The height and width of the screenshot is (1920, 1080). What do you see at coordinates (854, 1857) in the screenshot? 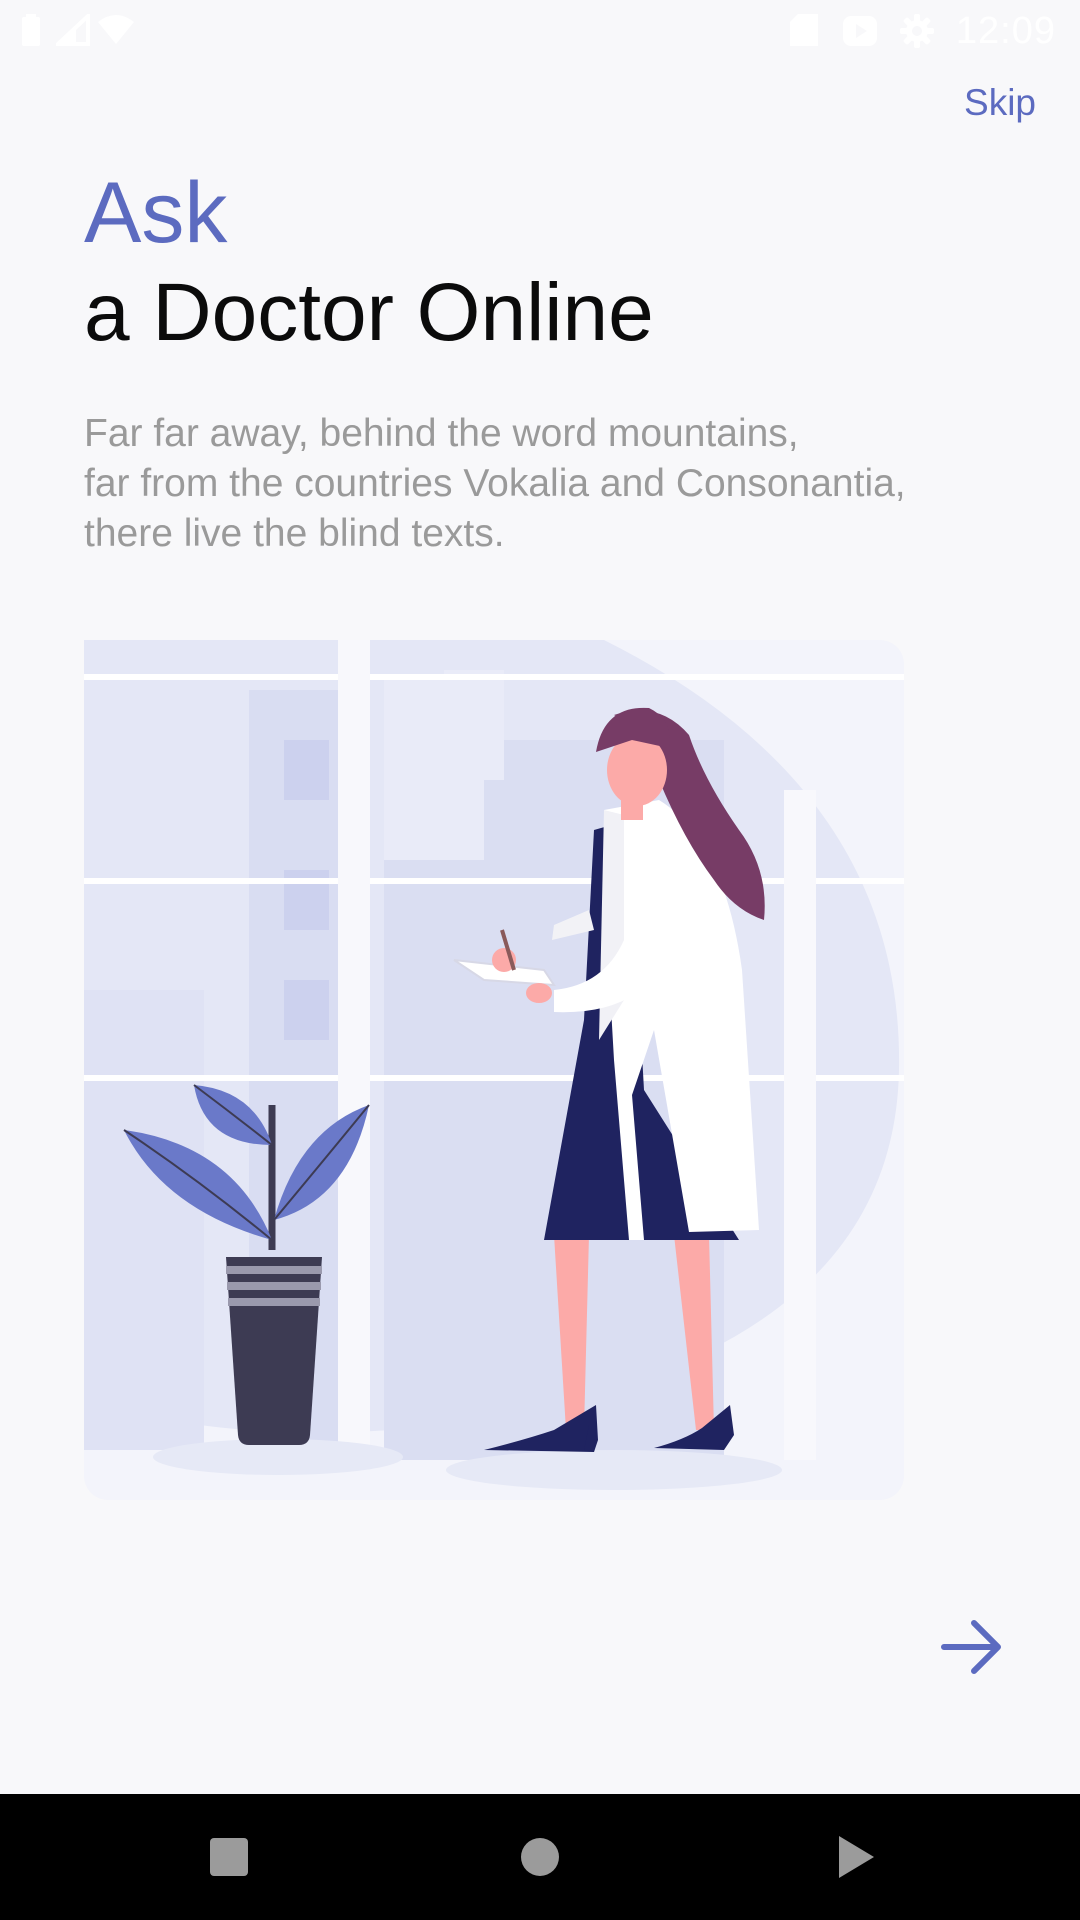
I see `triangle-back-icon` at bounding box center [854, 1857].